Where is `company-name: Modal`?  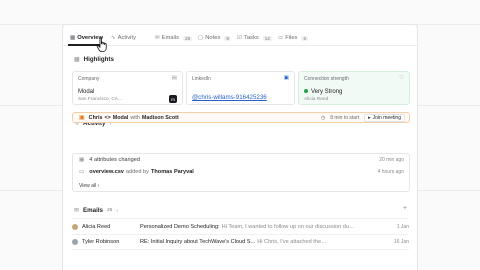 company-name: Modal is located at coordinates (86, 92).